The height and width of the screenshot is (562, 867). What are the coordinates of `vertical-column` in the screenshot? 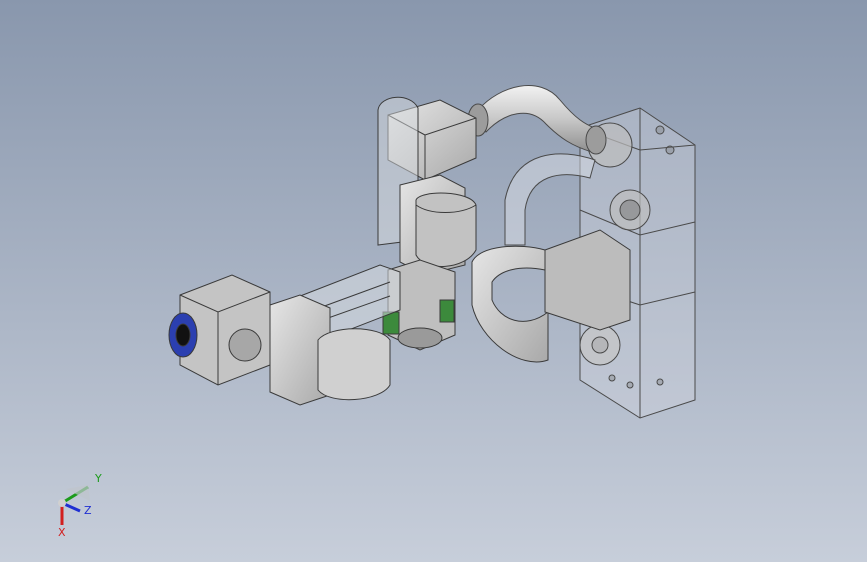 It's located at (438, 225).